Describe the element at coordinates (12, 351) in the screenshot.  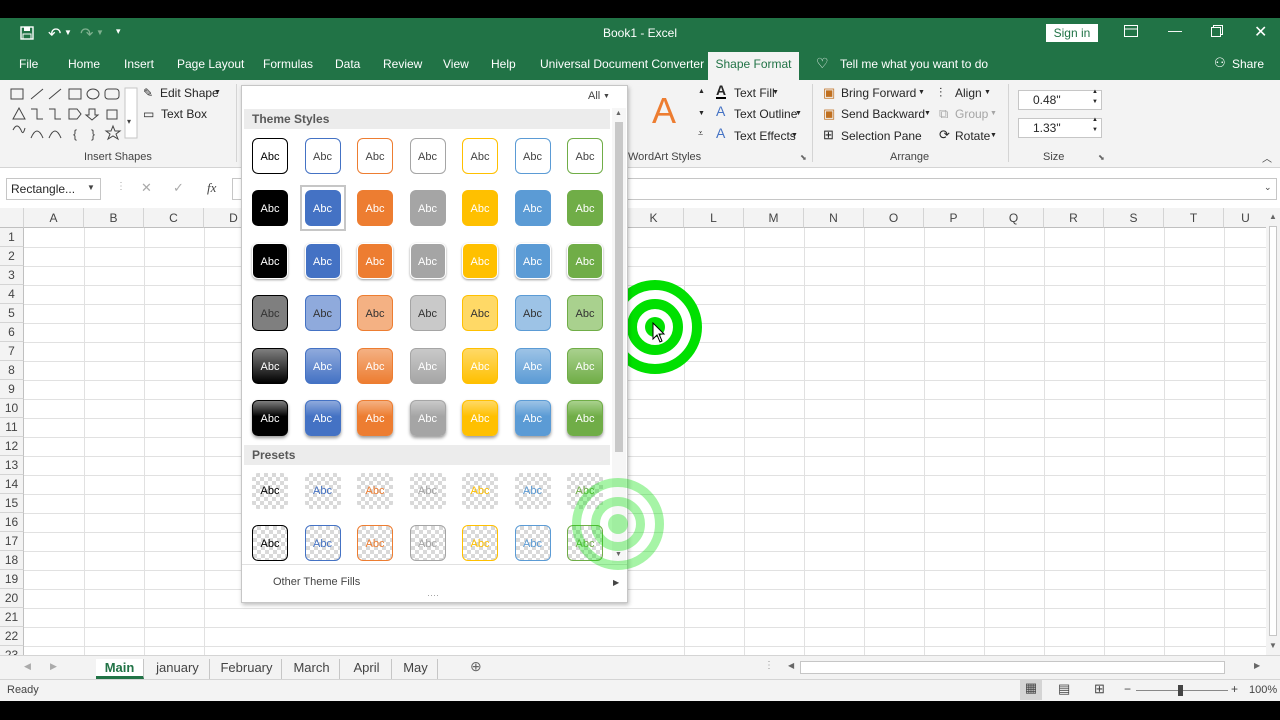
I see `row-header: 7` at that location.